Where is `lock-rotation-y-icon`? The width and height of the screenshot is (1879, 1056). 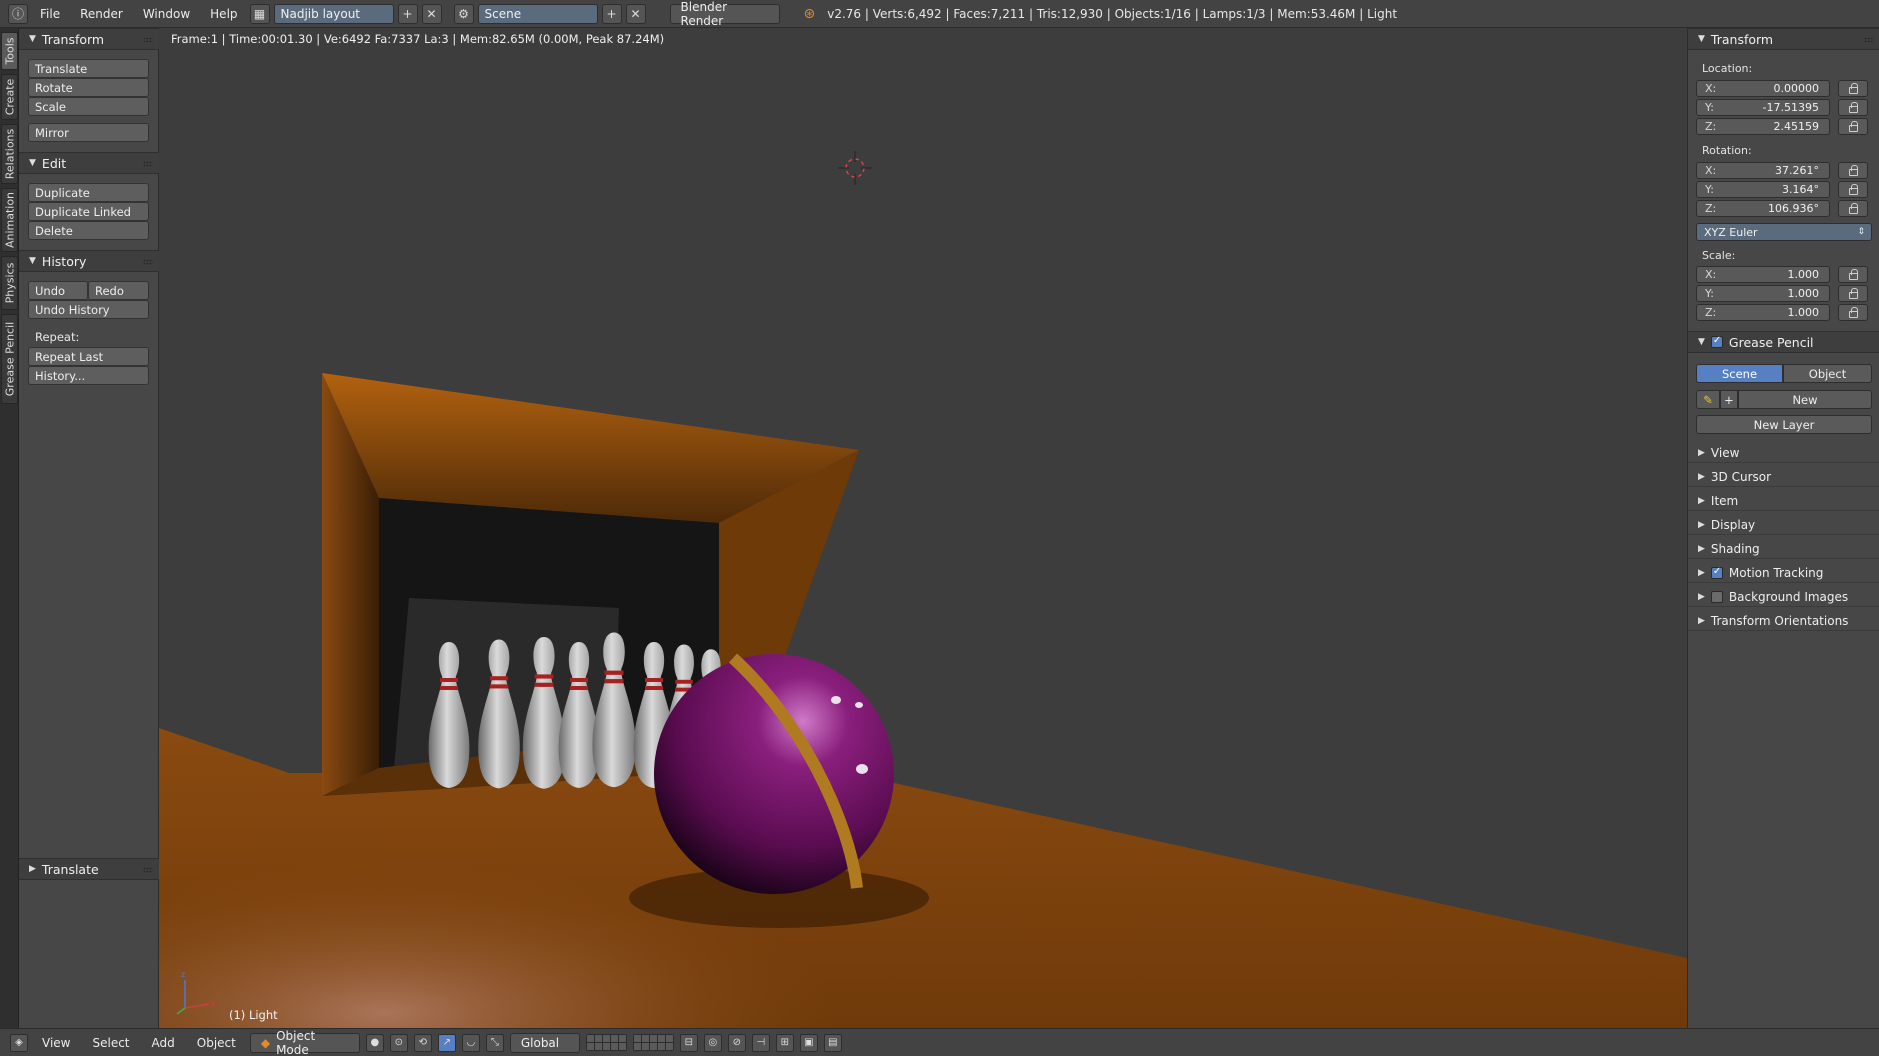 lock-rotation-y-icon is located at coordinates (1853, 189).